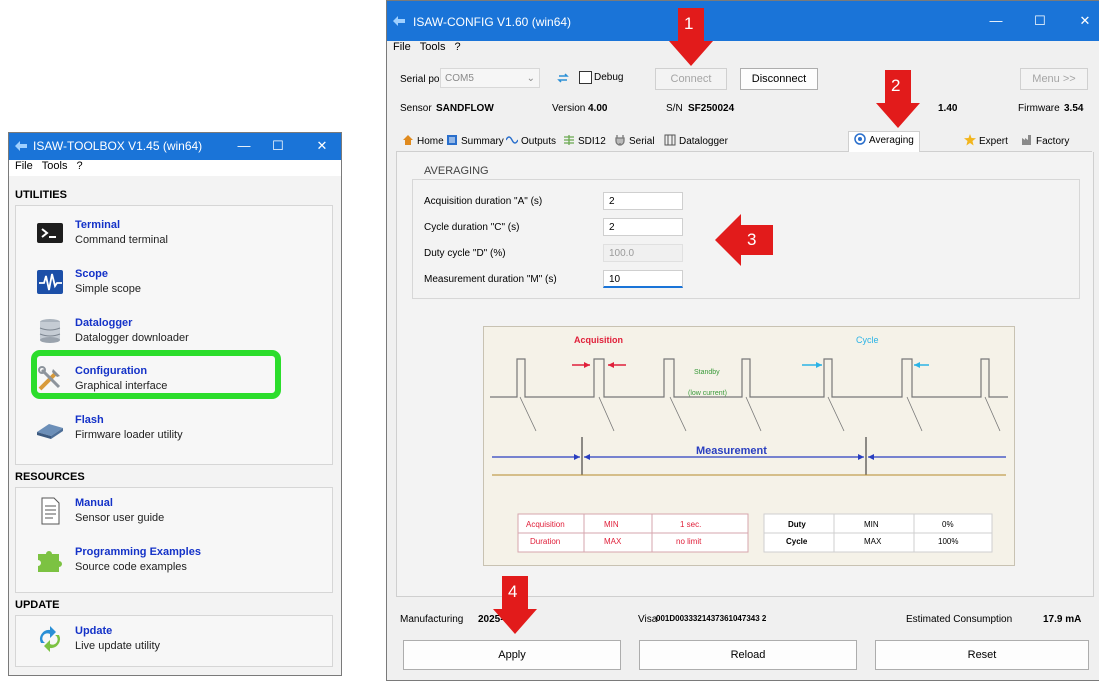 This screenshot has height=681, width=1099. Describe the element at coordinates (399, 21) in the screenshot. I see `app-icon` at that location.